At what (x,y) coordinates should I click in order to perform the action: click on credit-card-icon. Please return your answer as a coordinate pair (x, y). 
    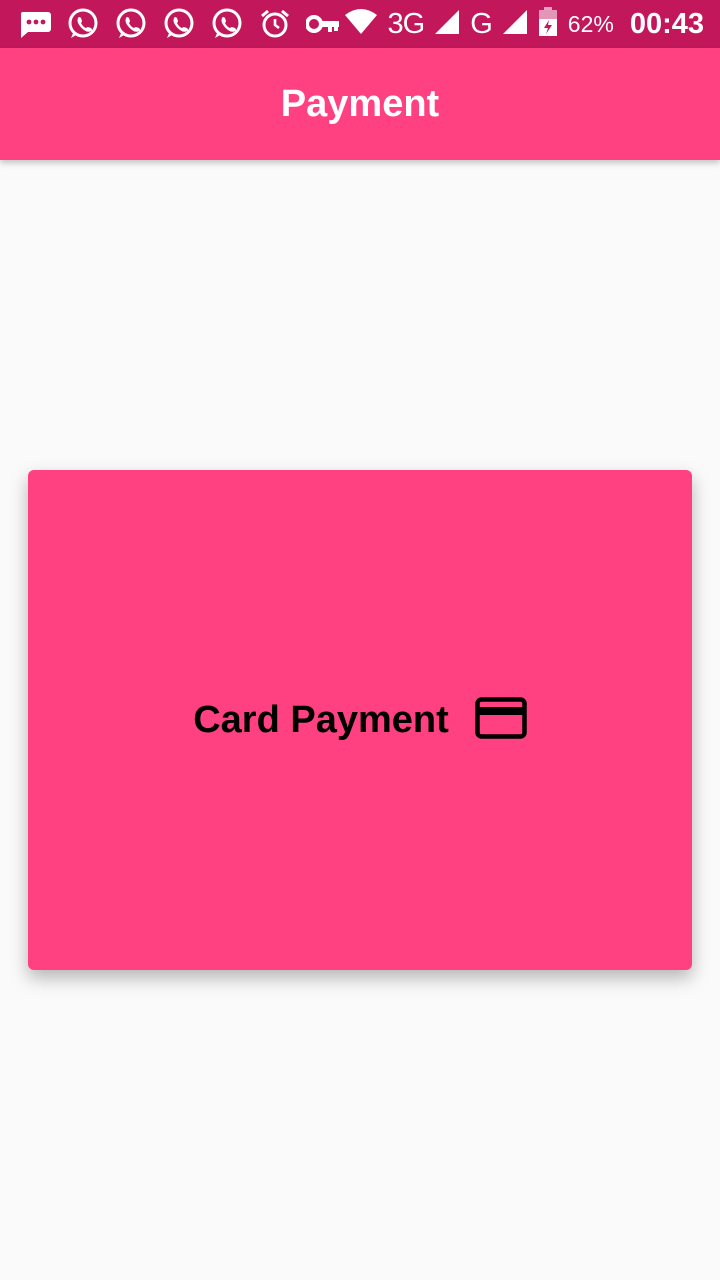
    Looking at the image, I should click on (501, 720).